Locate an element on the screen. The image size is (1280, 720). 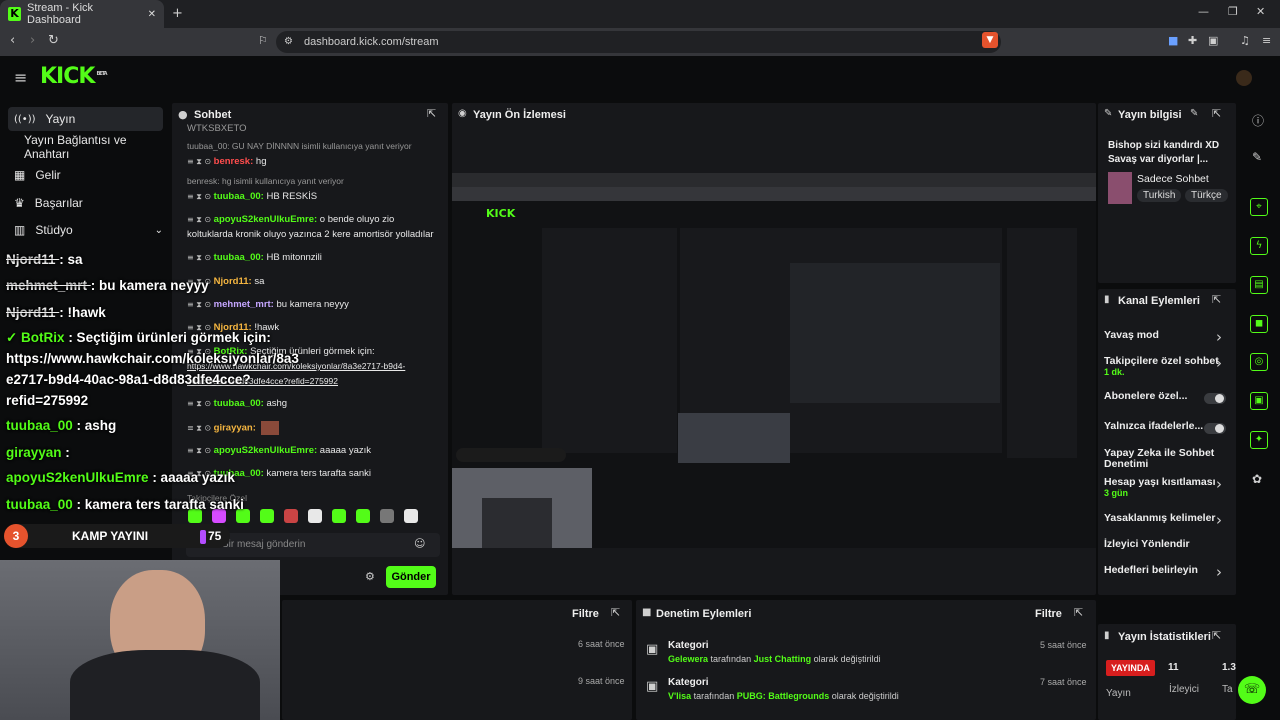
chat-username: girayyan: is located at coordinates (236, 428).